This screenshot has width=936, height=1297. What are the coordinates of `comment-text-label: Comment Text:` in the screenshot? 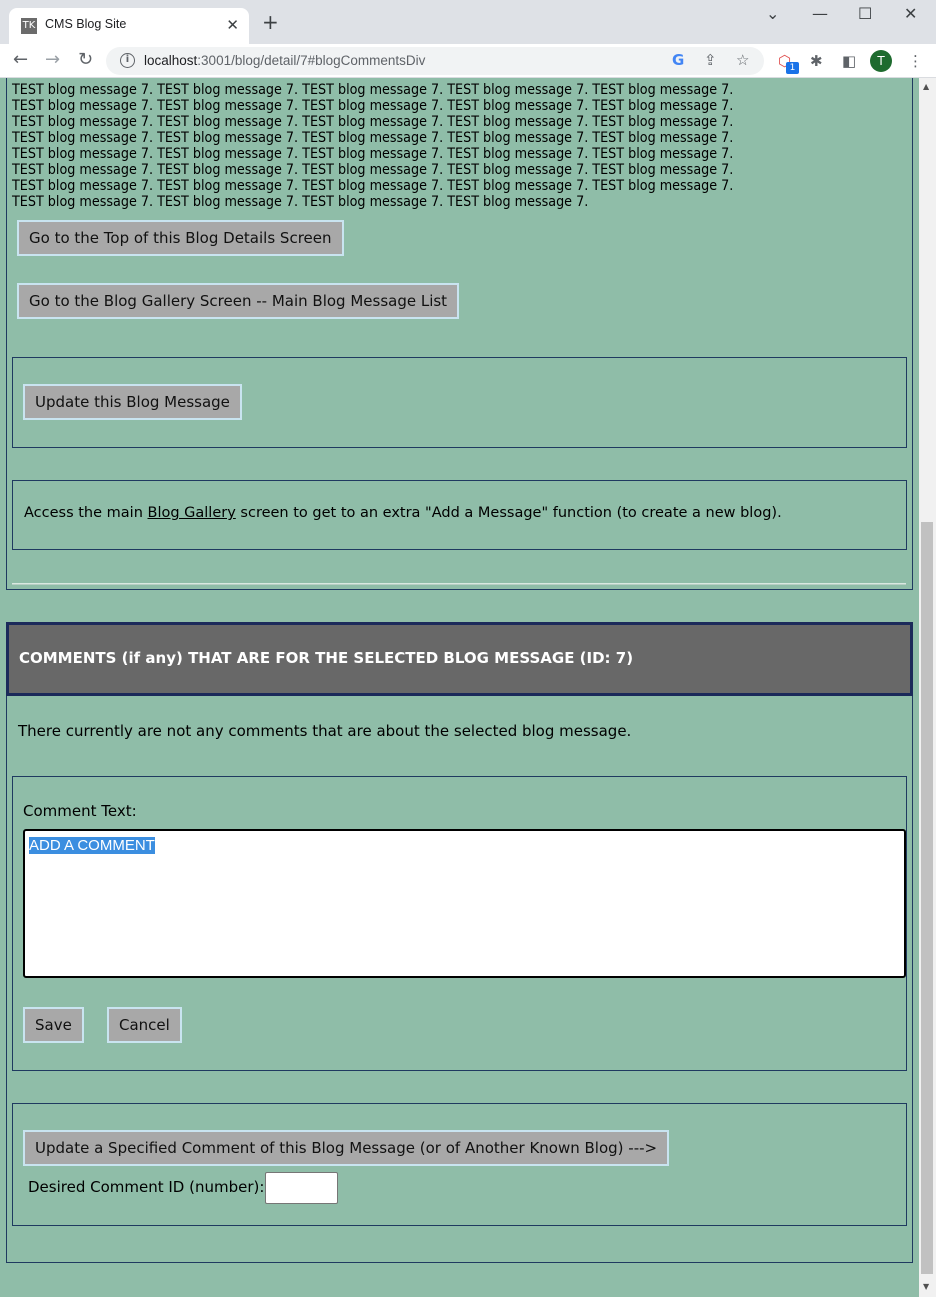 It's located at (80, 811).